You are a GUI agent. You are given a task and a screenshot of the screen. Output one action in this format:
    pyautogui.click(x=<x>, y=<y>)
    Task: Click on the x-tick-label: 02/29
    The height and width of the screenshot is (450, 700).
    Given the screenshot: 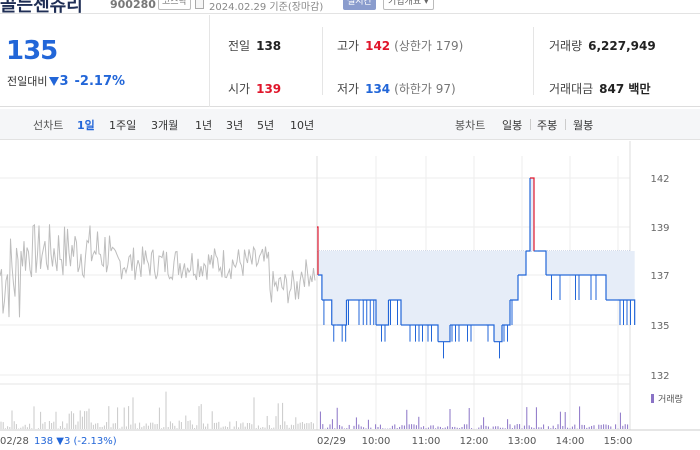 What is the action you would take?
    pyautogui.click(x=331, y=441)
    